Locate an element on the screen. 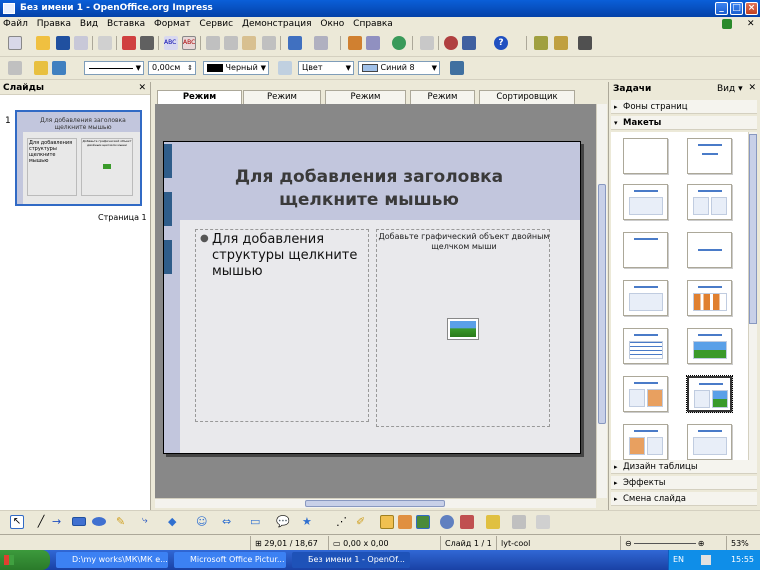 The image size is (760, 570). minimize-button: _ is located at coordinates (721, 8).